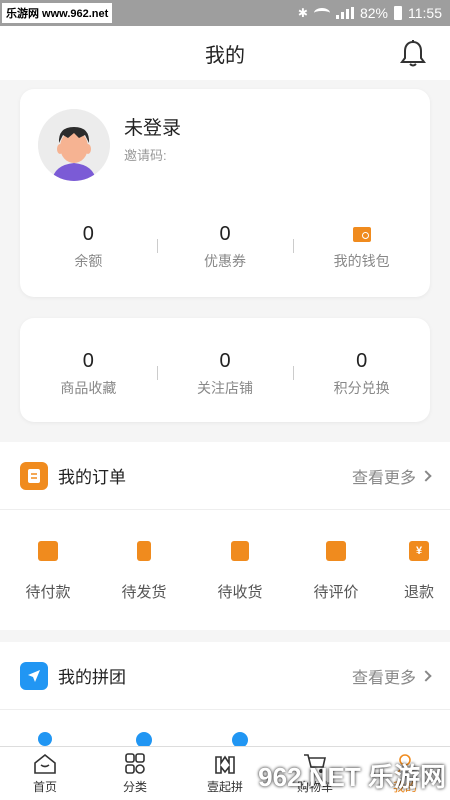 The height and width of the screenshot is (800, 450). I want to click on invite-code-label: 邀请码:, so click(145, 155).